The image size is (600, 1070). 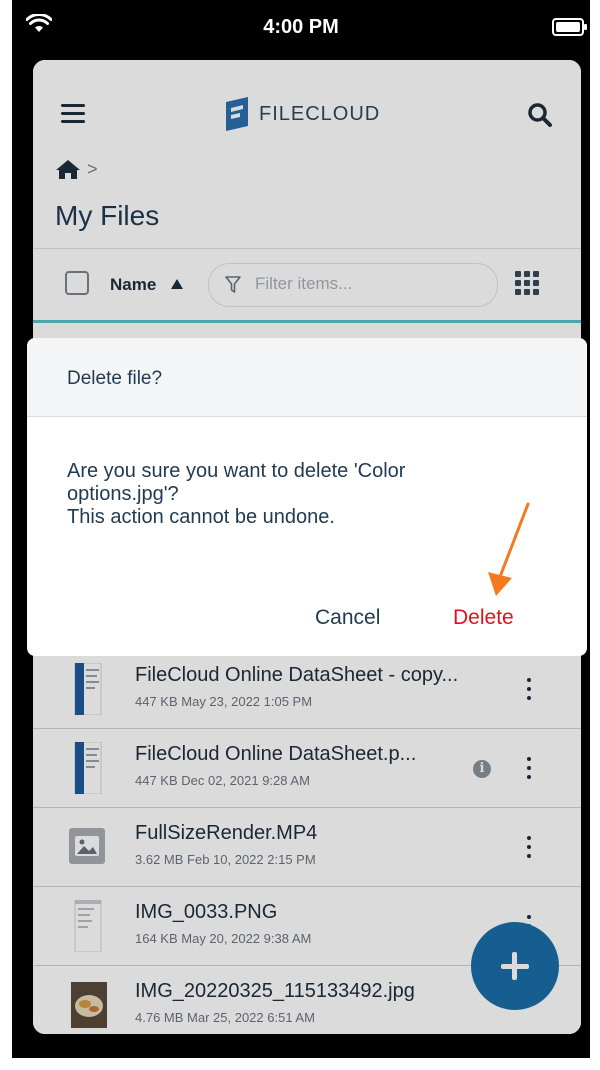 I want to click on delete-button: Delete, so click(x=483, y=618).